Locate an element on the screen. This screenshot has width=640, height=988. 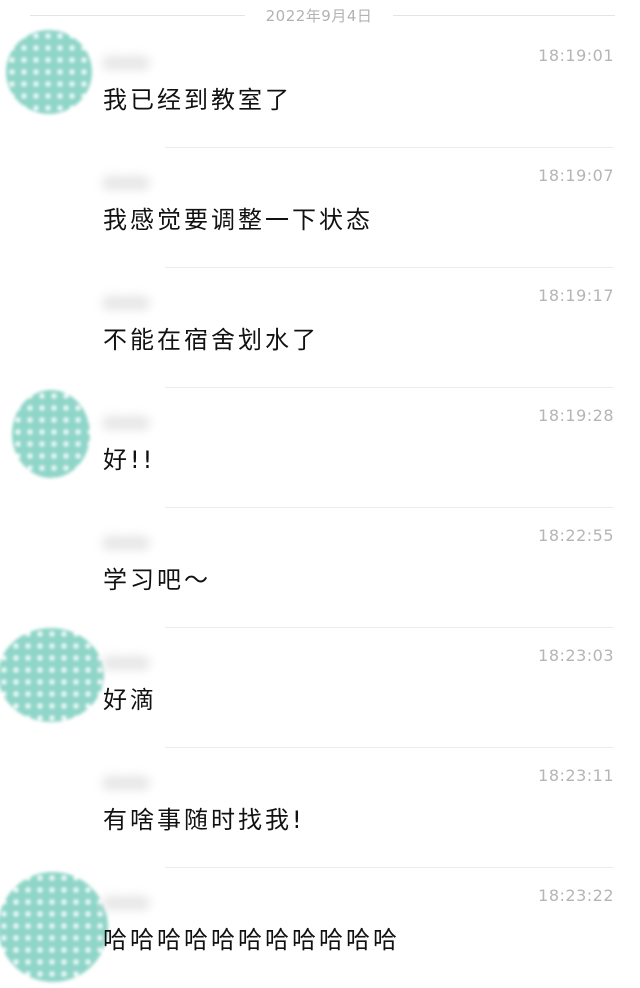
message-item: 18:19:17 不能在宿舍划水了 is located at coordinates (320, 328).